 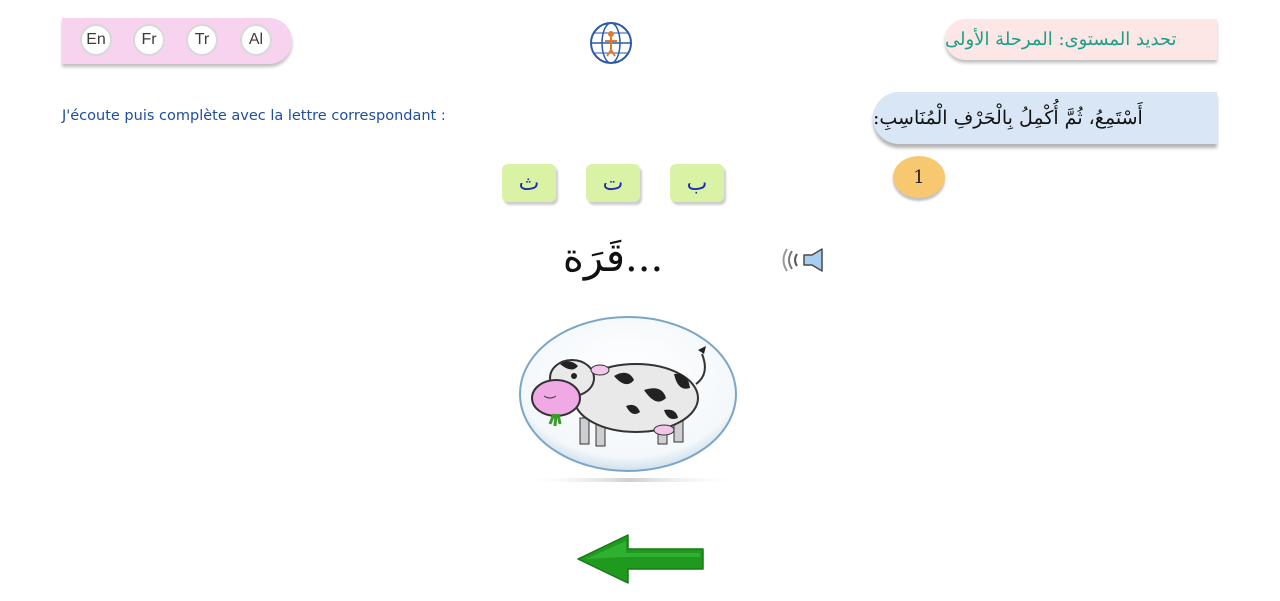 I want to click on cow-picture, so click(x=630, y=399).